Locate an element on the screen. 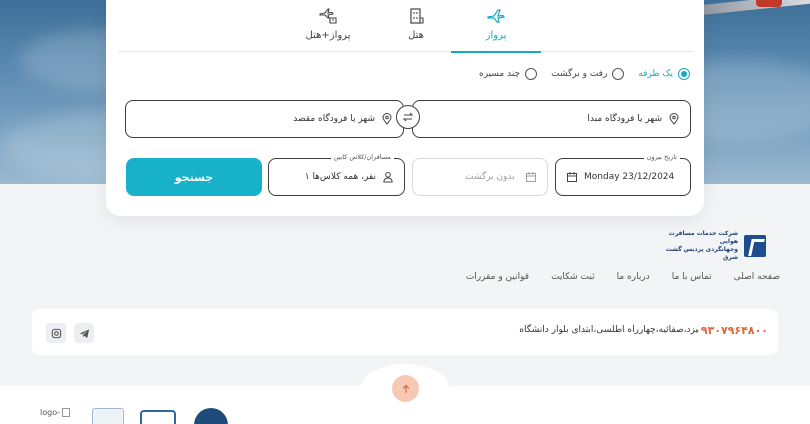 The height and width of the screenshot is (424, 810). arrow-up-icon is located at coordinates (405, 388).